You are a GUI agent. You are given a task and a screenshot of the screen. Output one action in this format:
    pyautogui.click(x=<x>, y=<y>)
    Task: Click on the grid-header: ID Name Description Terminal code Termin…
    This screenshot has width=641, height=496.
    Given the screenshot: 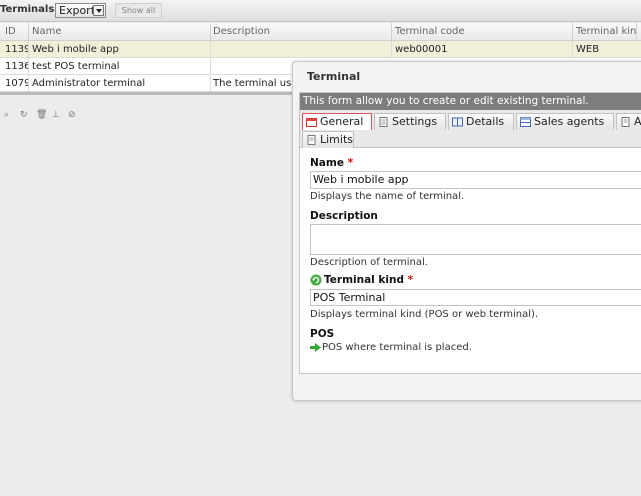 What is the action you would take?
    pyautogui.click(x=320, y=32)
    